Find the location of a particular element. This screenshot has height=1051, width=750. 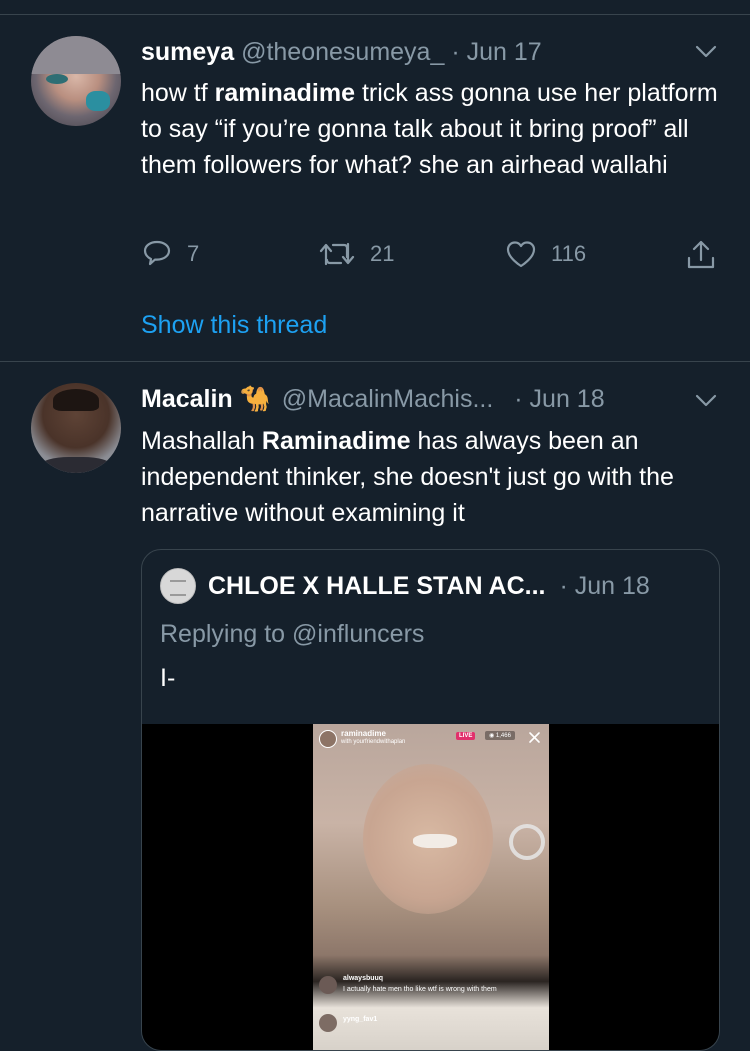

tweet-header: Macalin 🐪 @MacalinMachis... · Jun 18 is located at coordinates (373, 399).